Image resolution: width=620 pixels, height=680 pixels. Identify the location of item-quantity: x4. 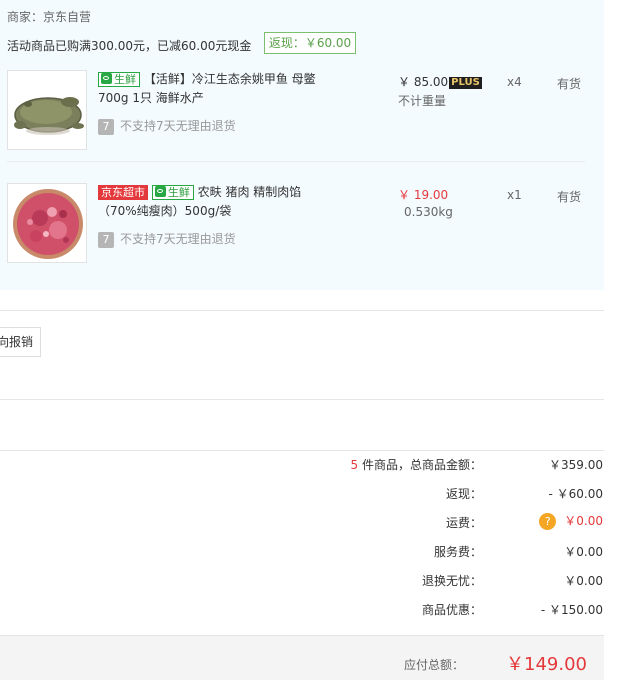
(514, 82).